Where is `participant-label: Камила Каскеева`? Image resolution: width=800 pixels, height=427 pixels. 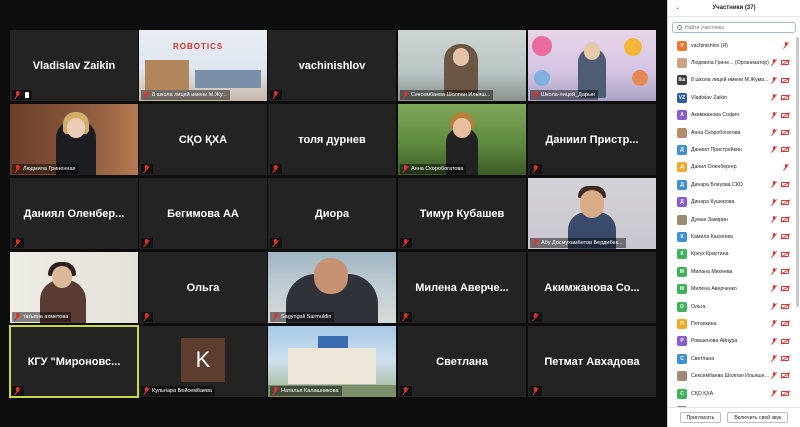 participant-label: Камила Каскеева is located at coordinates (712, 236).